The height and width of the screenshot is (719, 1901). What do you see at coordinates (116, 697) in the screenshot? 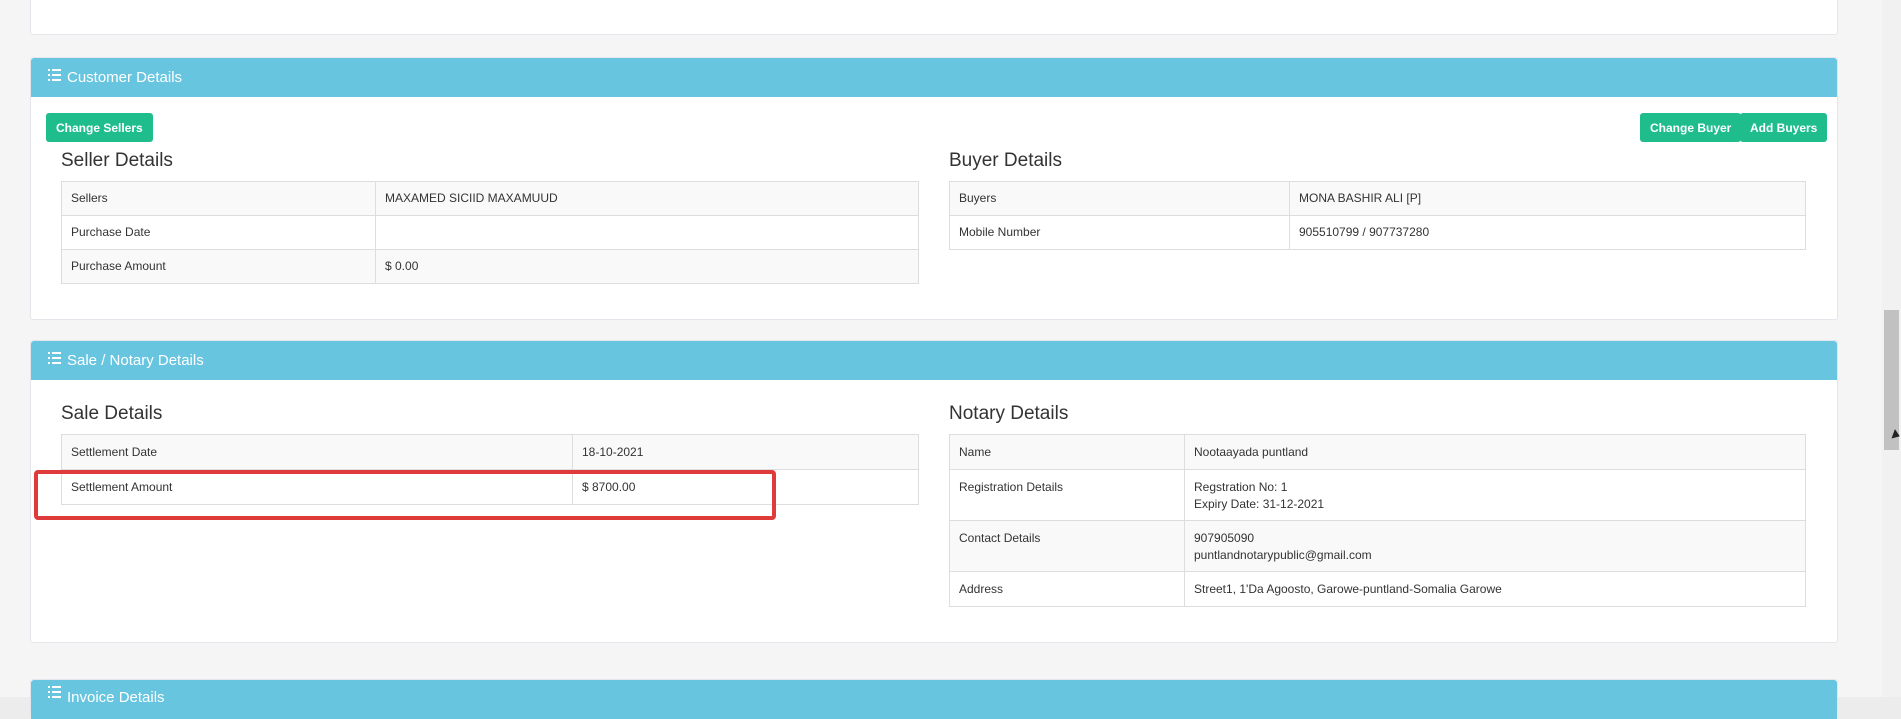
I see `panel-title: Invoice Details` at bounding box center [116, 697].